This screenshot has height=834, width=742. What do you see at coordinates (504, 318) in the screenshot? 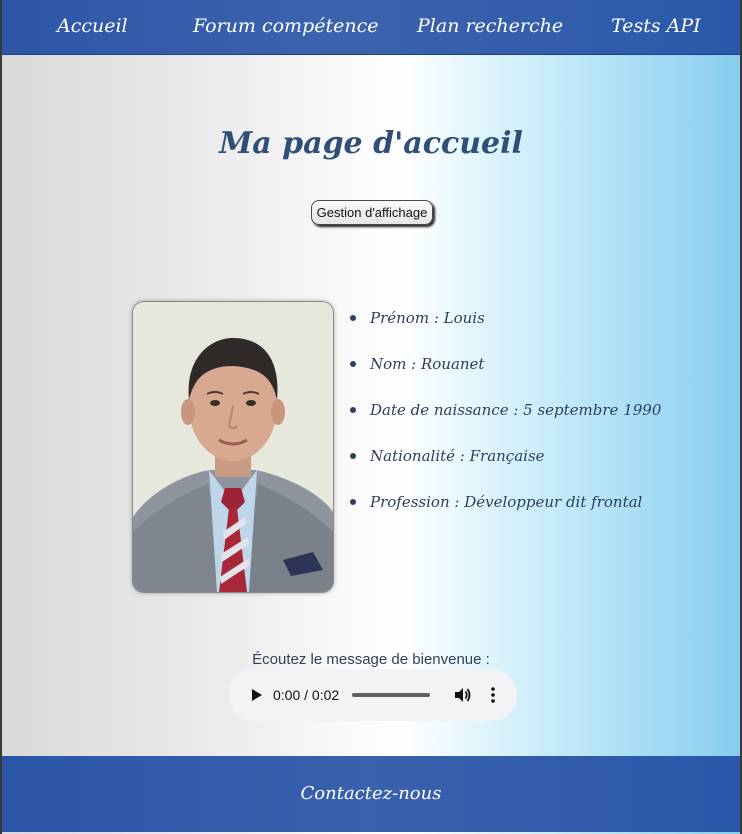
I see `list-item: Prénom : Louis` at bounding box center [504, 318].